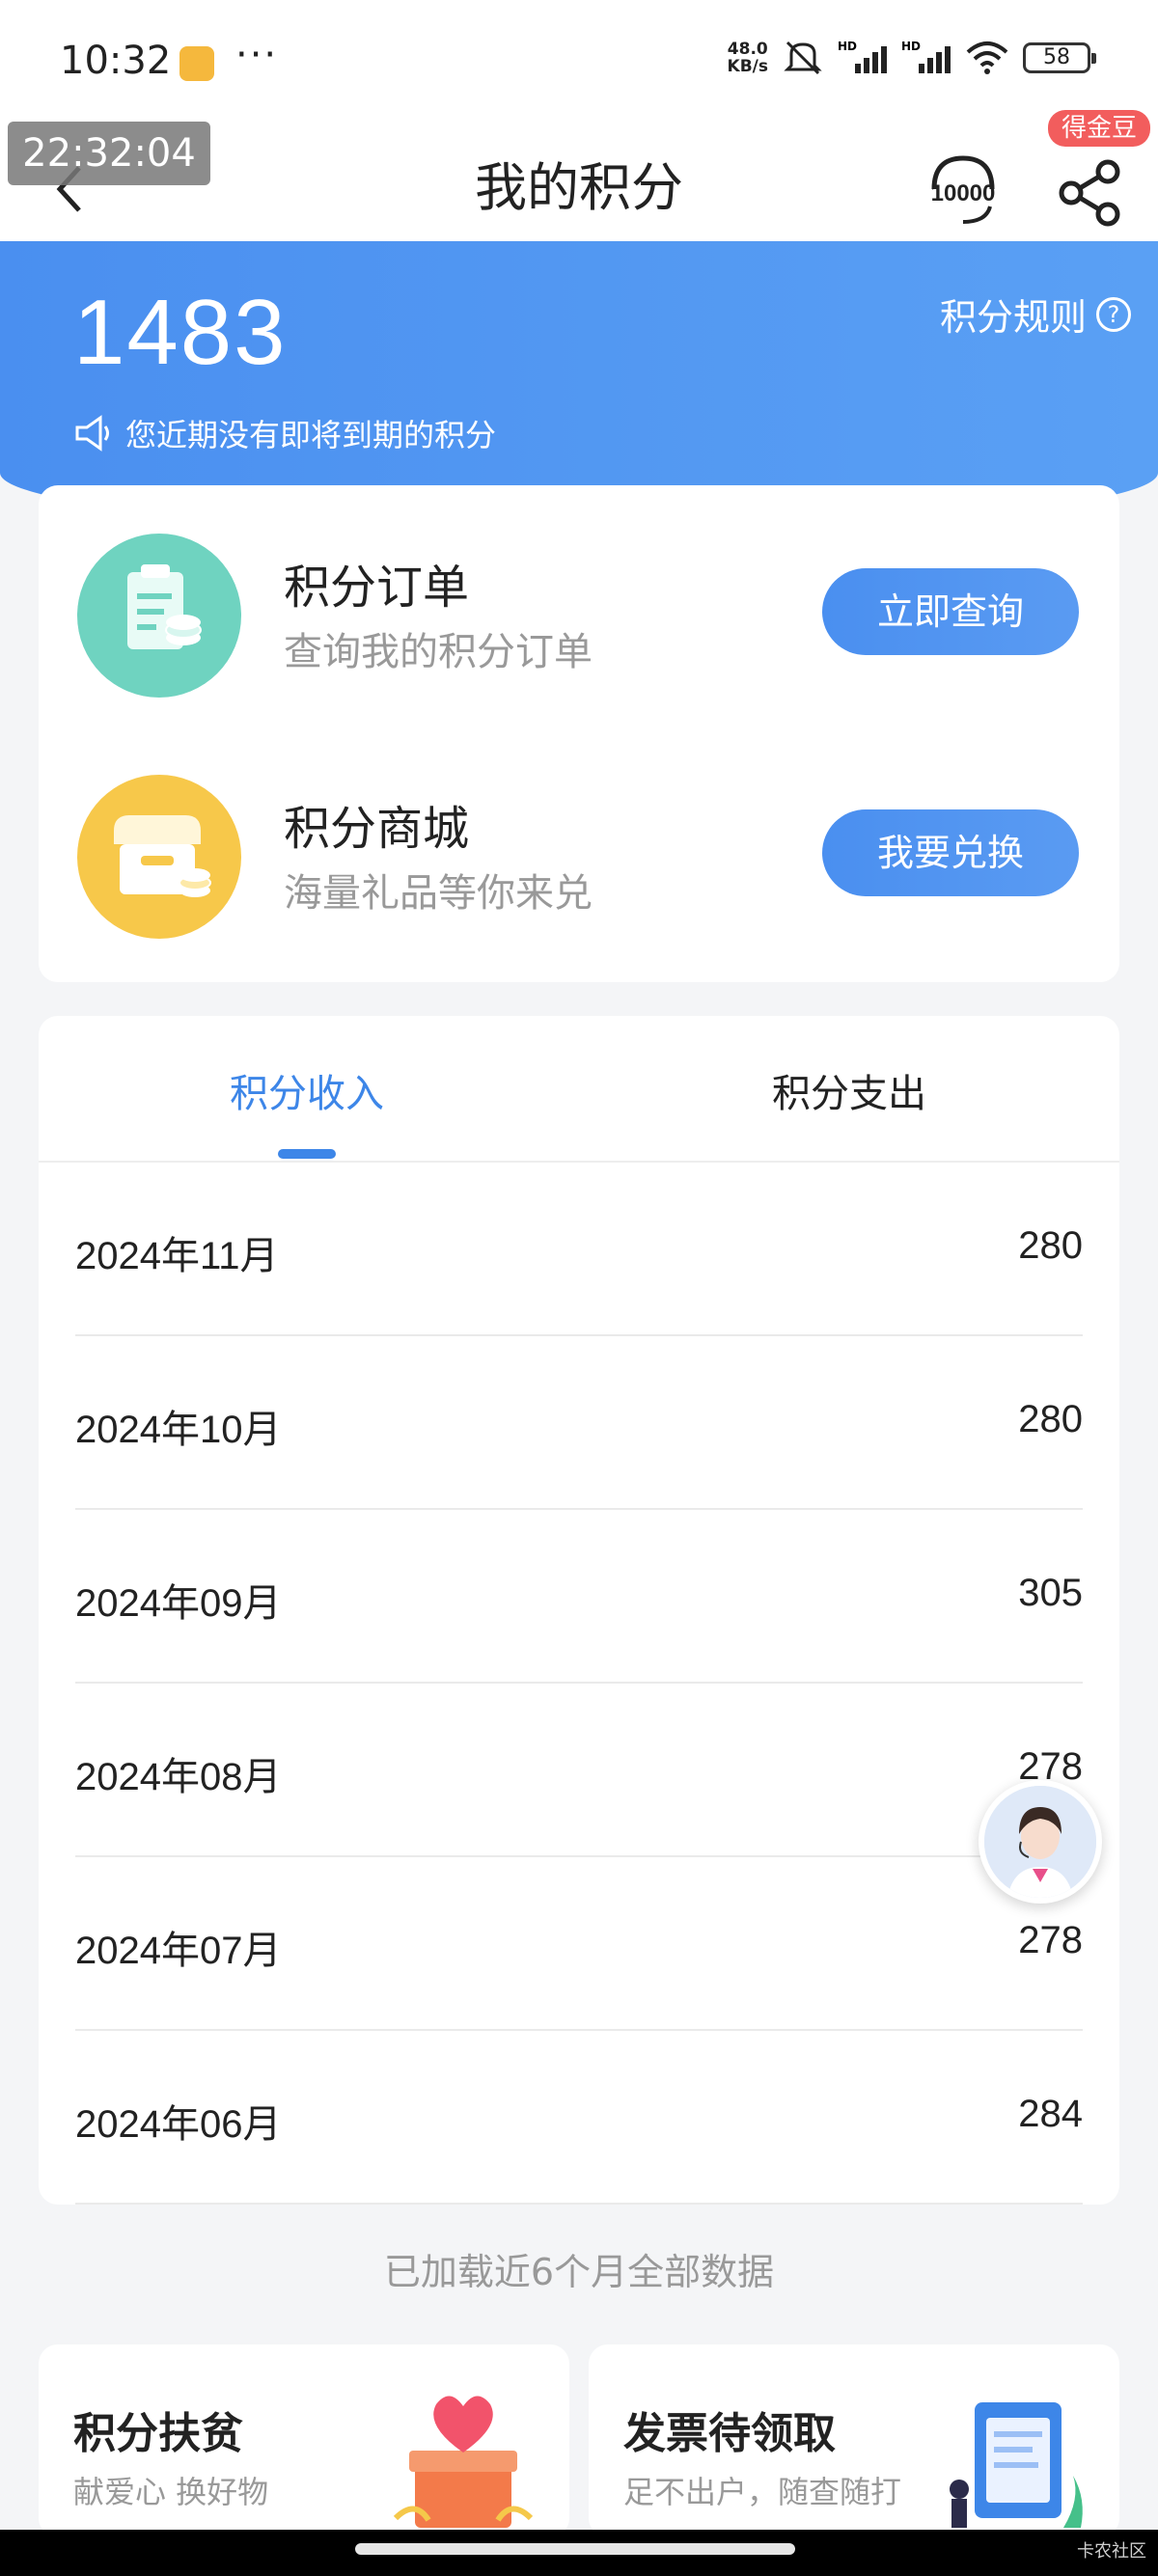 The height and width of the screenshot is (2576, 1158). What do you see at coordinates (307, 1154) in the screenshot?
I see `active-tab-indicator` at bounding box center [307, 1154].